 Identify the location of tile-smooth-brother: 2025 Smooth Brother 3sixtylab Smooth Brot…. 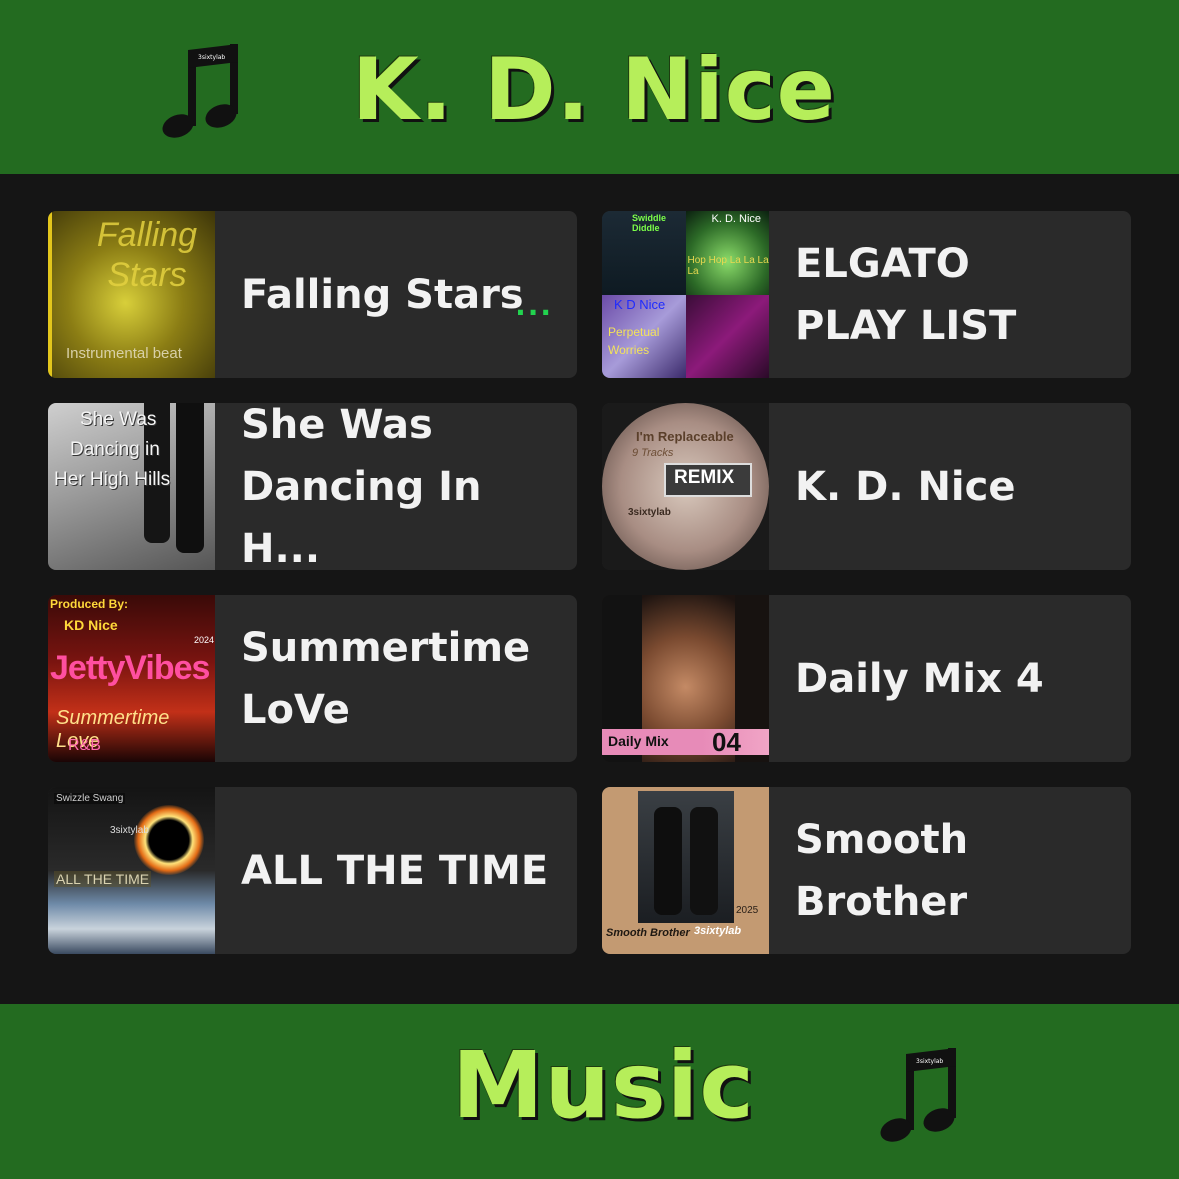
(866, 870).